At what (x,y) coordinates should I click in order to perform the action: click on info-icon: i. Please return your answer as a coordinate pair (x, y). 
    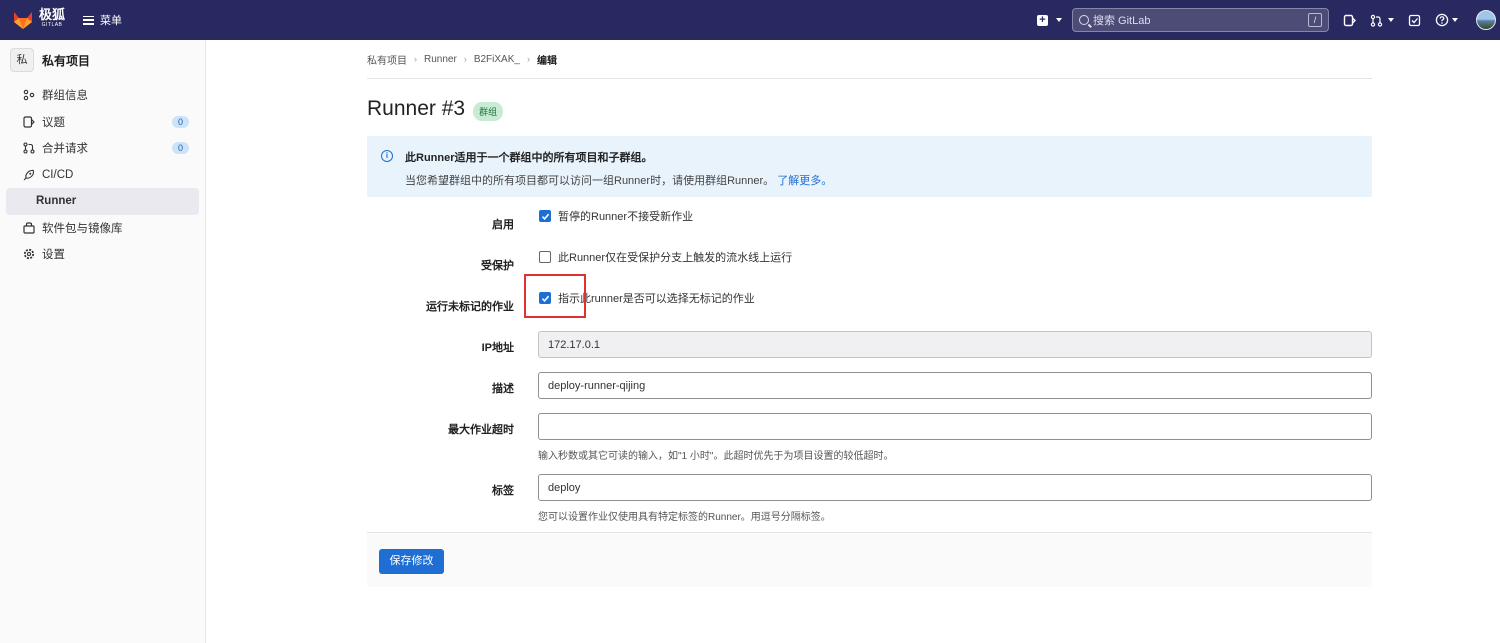
    Looking at the image, I should click on (387, 156).